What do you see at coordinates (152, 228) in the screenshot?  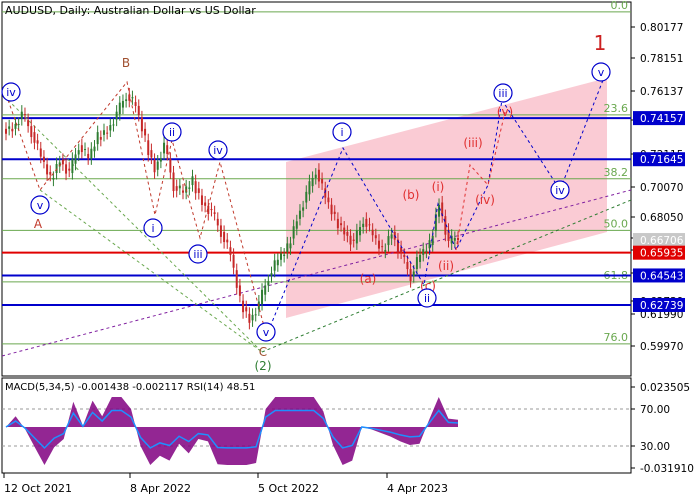 I see `wave-label: i` at bounding box center [152, 228].